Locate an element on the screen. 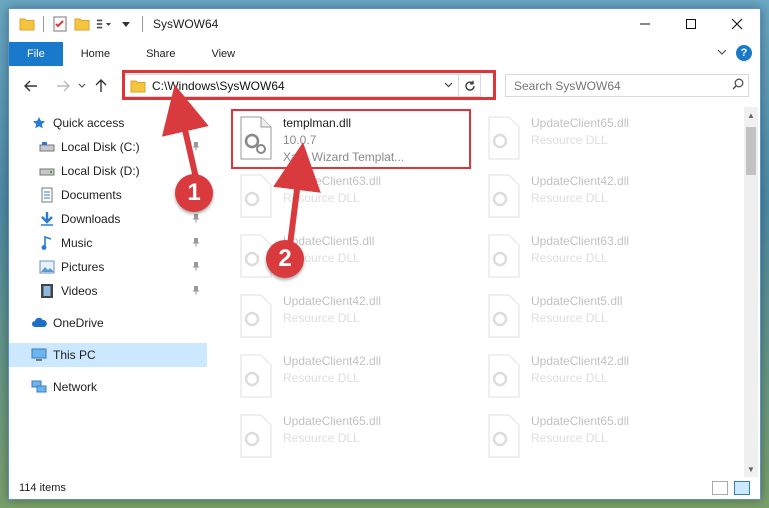 This screenshot has width=769, height=508. sidebar-item-label: Downloads is located at coordinates (91, 219).